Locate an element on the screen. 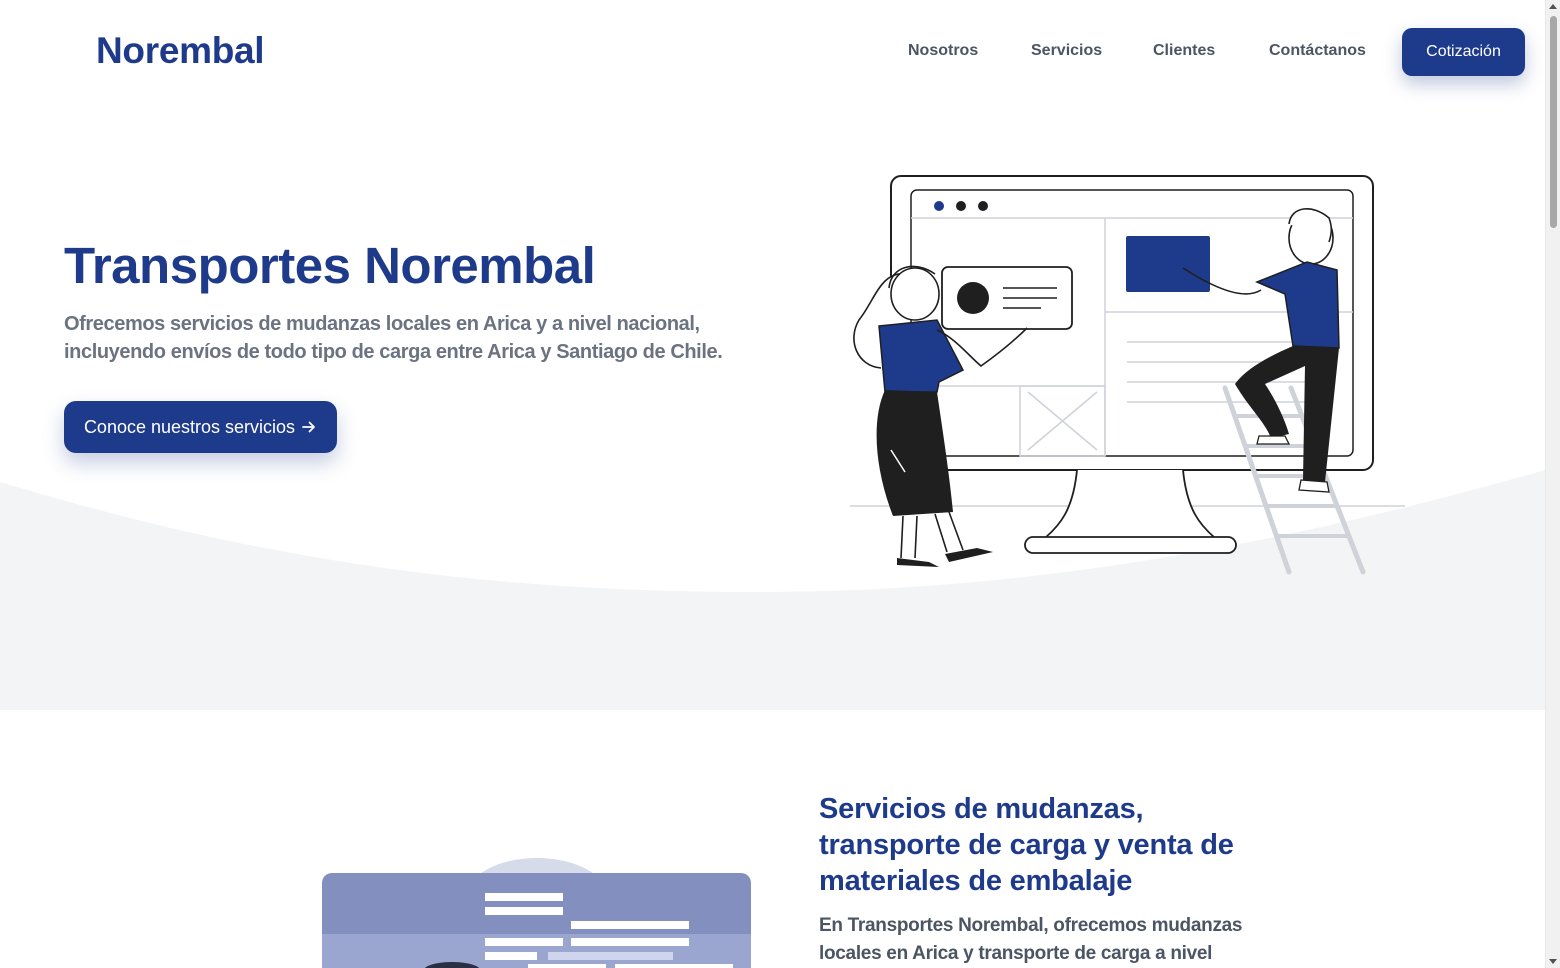 This screenshot has height=968, width=1560. scroll-down-icon is located at coordinates (1553, 961).